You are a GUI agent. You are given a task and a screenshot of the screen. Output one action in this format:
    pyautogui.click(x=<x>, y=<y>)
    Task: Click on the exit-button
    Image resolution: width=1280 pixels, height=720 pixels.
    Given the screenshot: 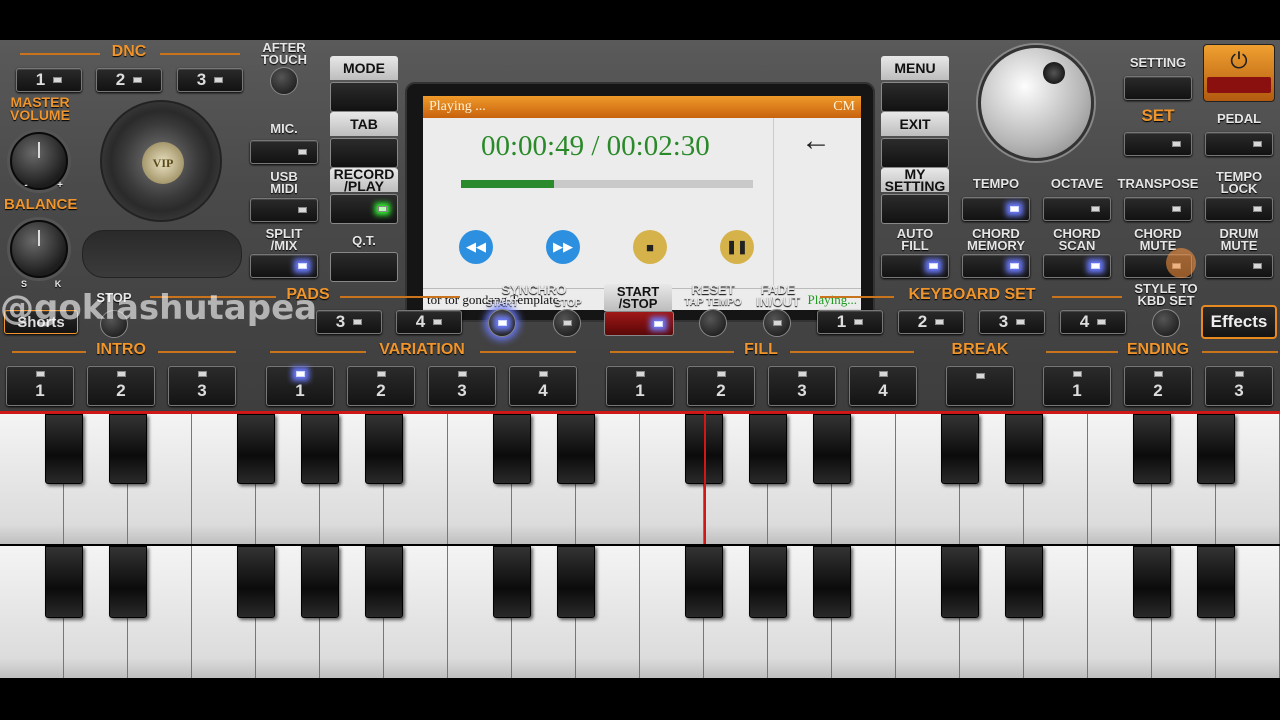 What is the action you would take?
    pyautogui.click(x=915, y=153)
    